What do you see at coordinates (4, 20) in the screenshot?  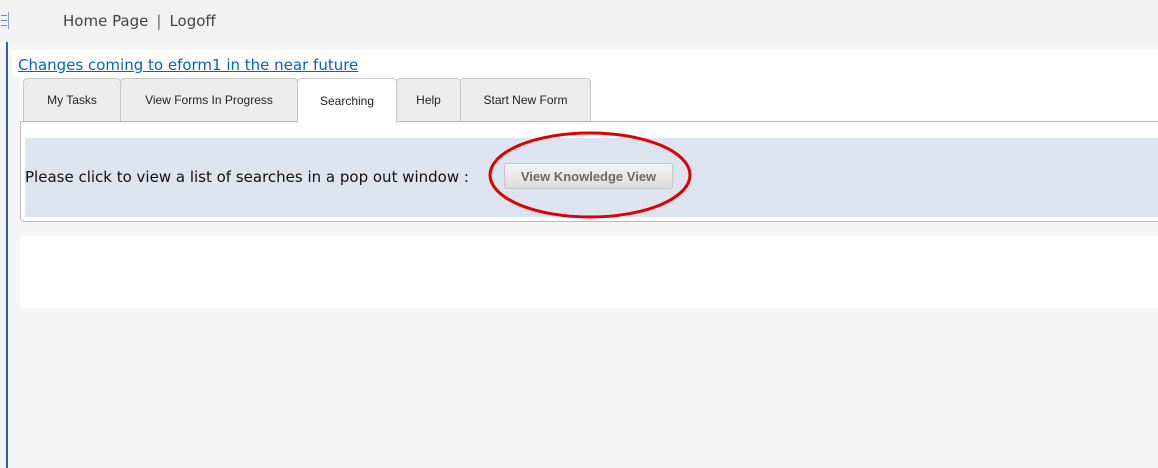 I see `hamburger-menu-icon` at bounding box center [4, 20].